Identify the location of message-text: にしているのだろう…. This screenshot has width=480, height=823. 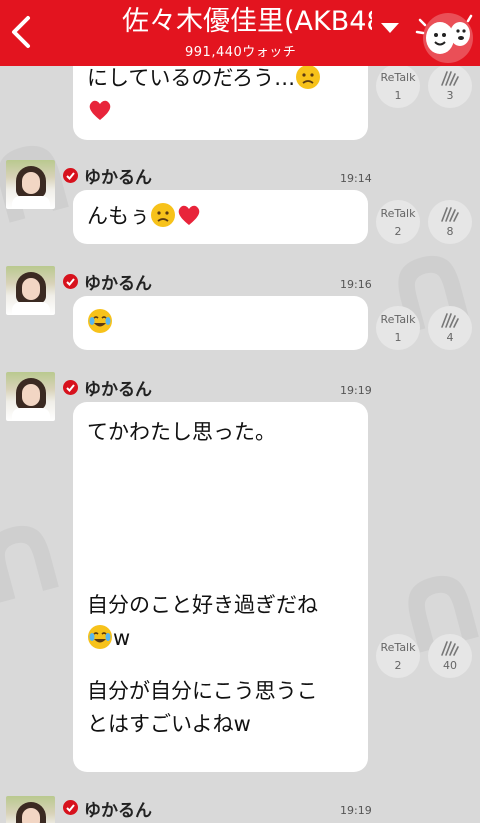
(191, 78).